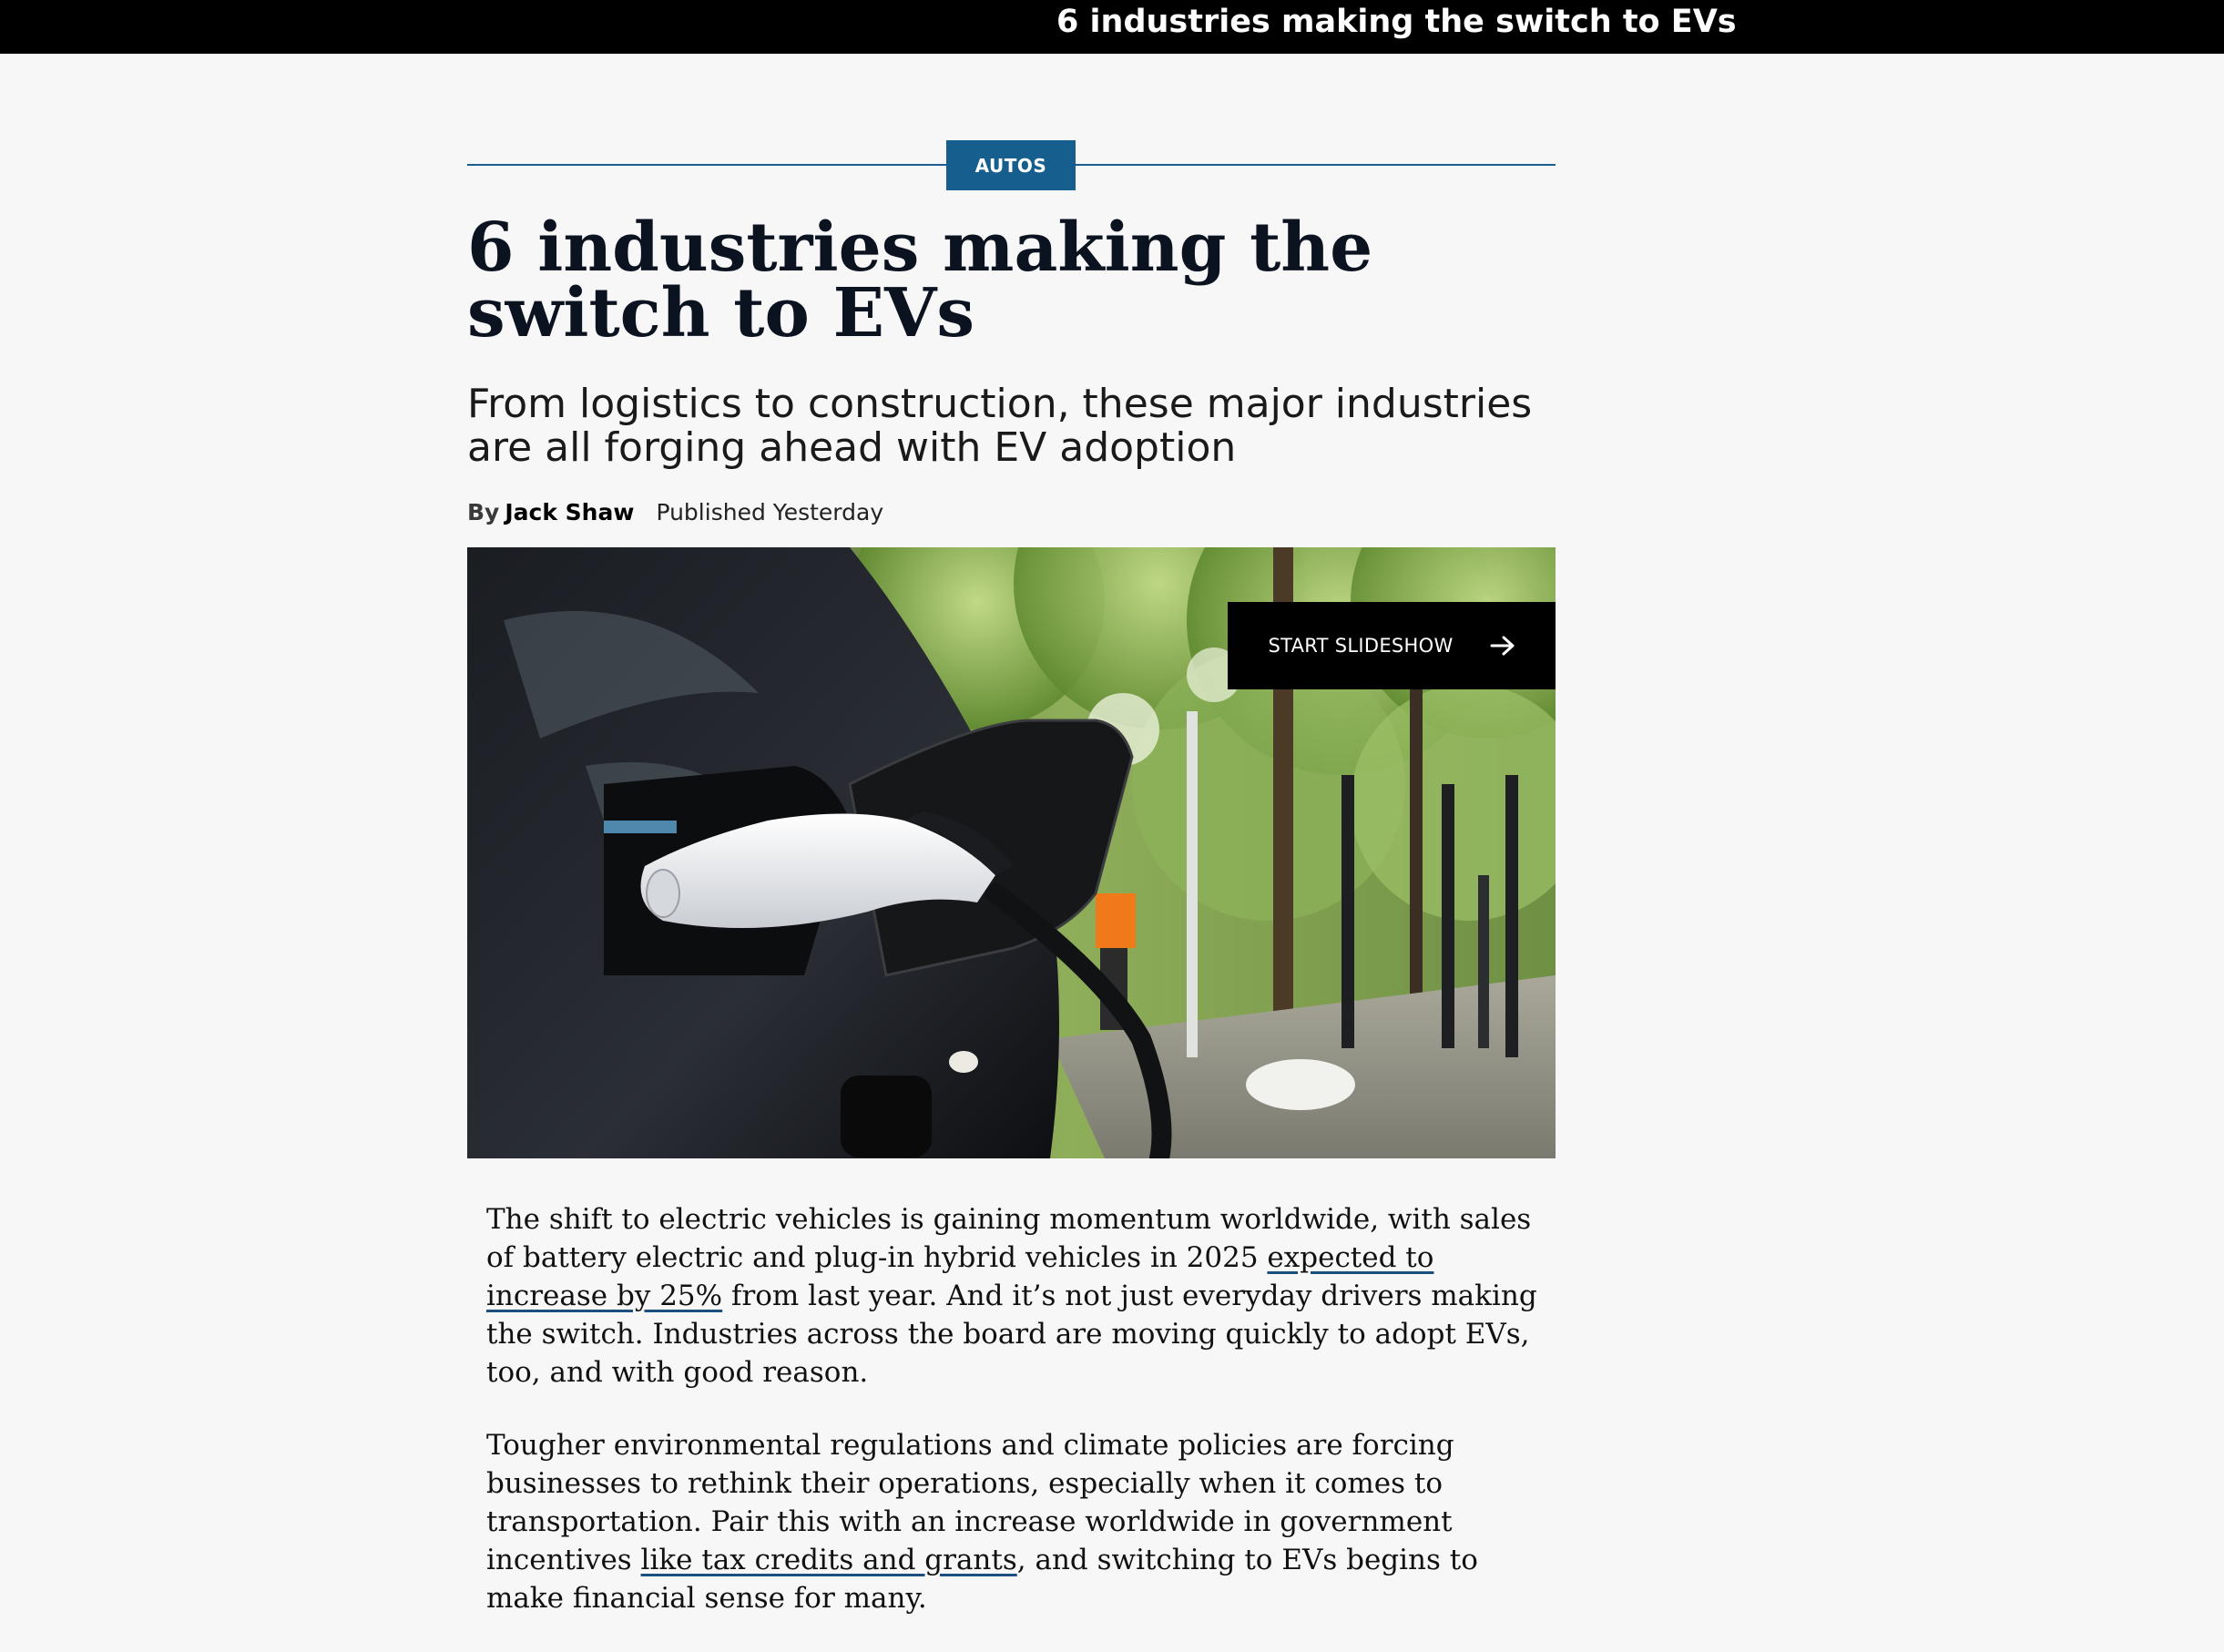 The image size is (2224, 1652). What do you see at coordinates (1361, 646) in the screenshot?
I see `slideshow-label: START SLIDESHOW` at bounding box center [1361, 646].